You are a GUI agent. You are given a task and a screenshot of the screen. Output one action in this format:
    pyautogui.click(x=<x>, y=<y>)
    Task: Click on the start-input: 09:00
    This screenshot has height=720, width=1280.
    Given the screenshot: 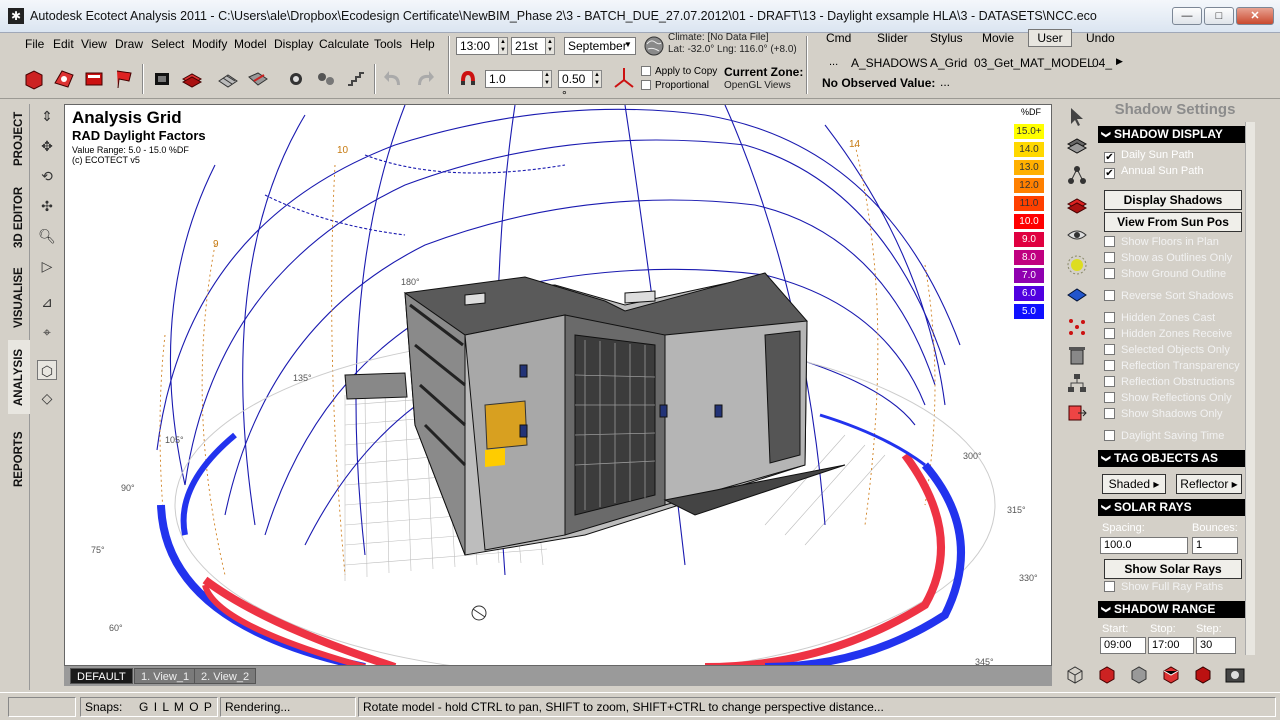 What is the action you would take?
    pyautogui.click(x=1123, y=645)
    